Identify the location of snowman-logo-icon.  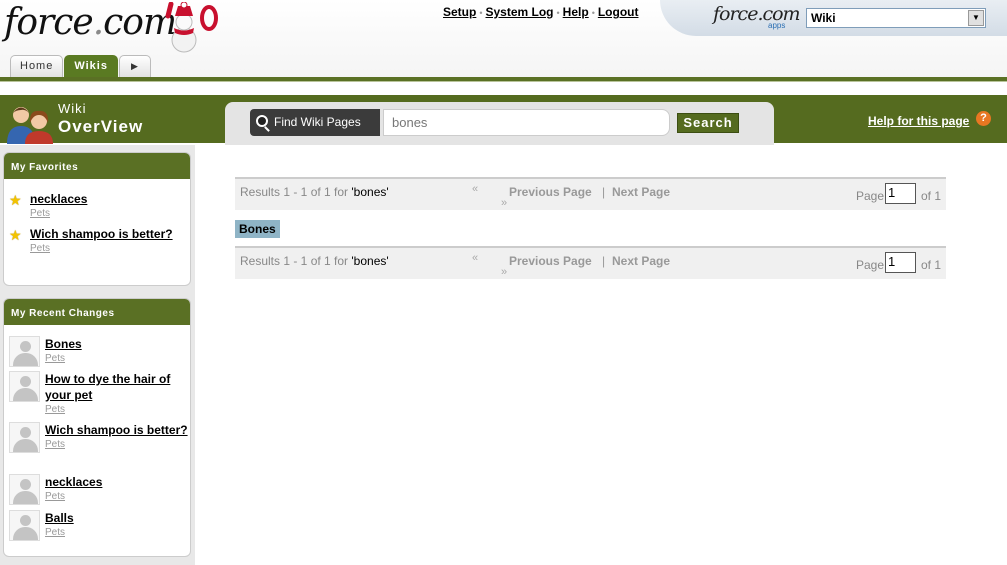
(191, 27).